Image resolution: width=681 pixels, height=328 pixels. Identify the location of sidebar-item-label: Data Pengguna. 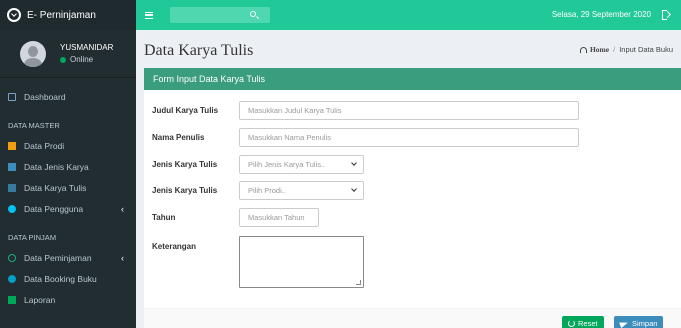
(54, 208).